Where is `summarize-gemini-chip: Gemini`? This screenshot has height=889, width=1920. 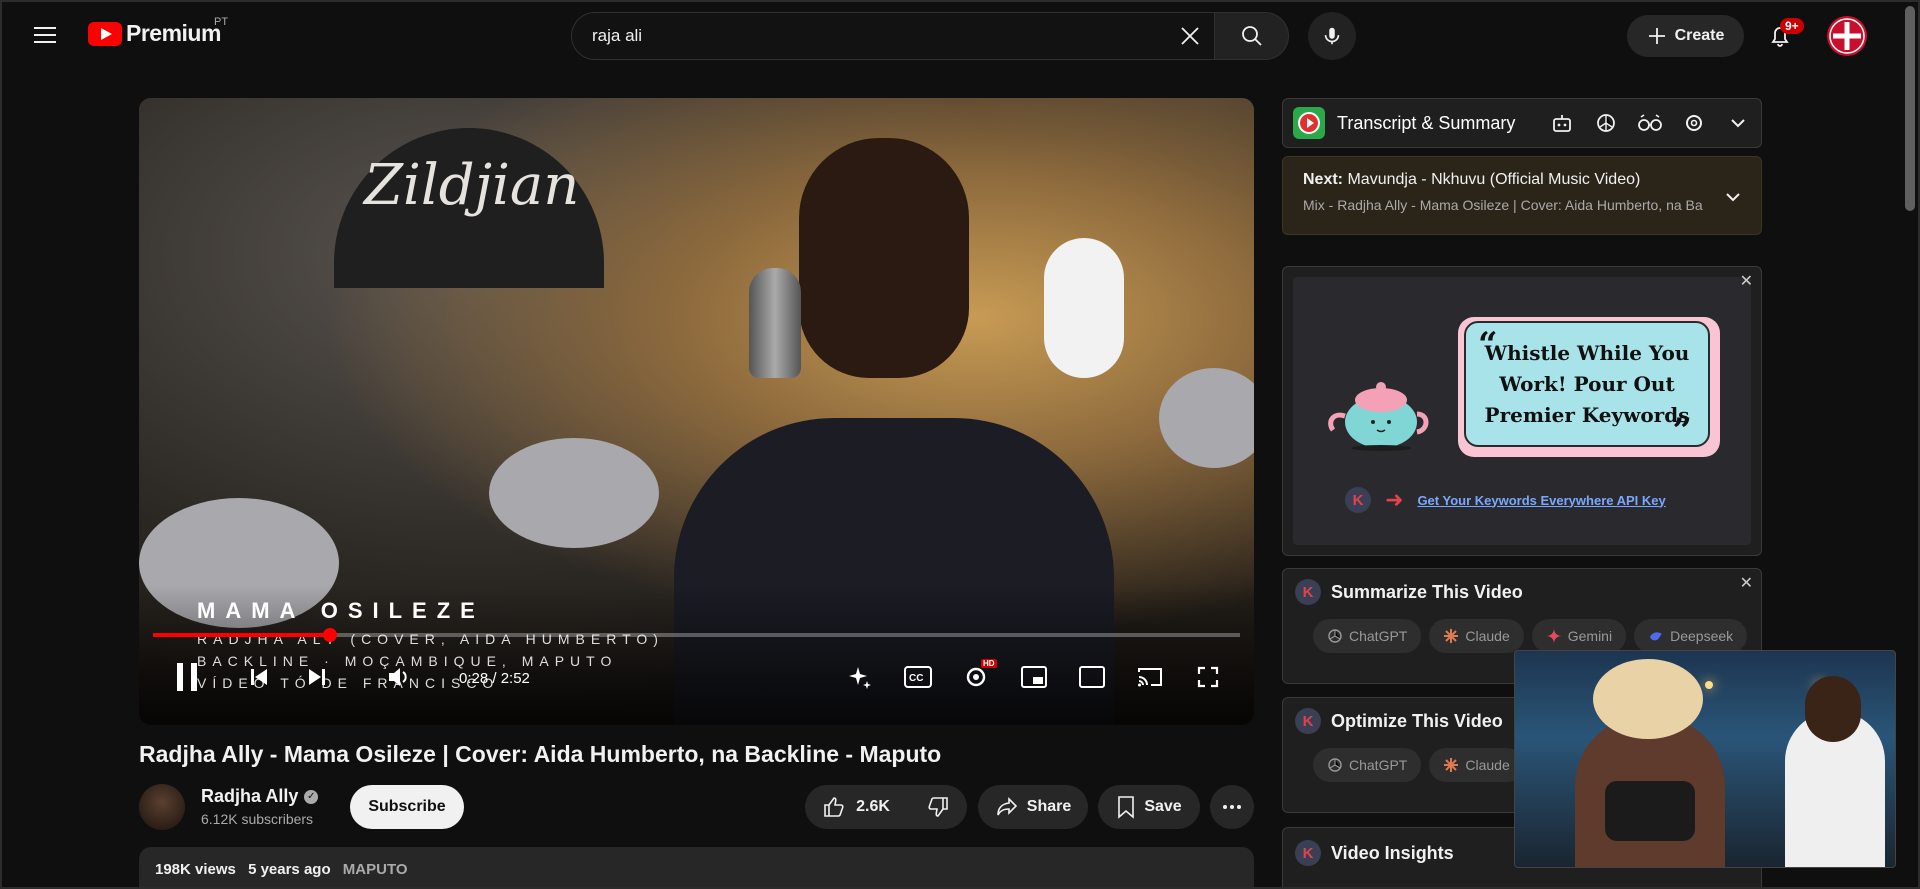
summarize-gemini-chip: Gemini is located at coordinates (1579, 636).